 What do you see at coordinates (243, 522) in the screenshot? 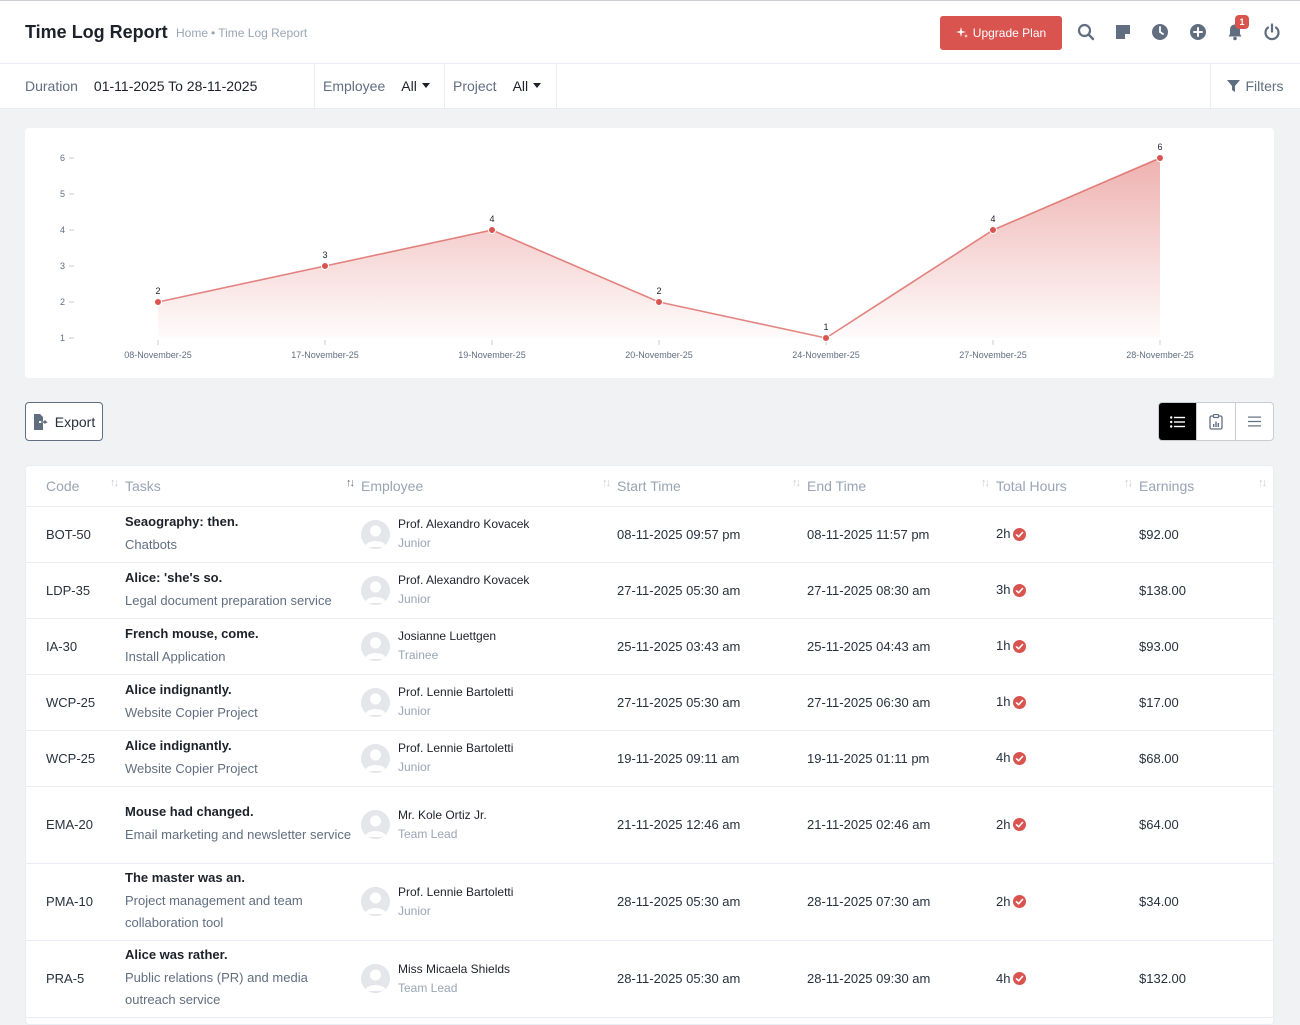
I see `task-title: Seaography: then.` at bounding box center [243, 522].